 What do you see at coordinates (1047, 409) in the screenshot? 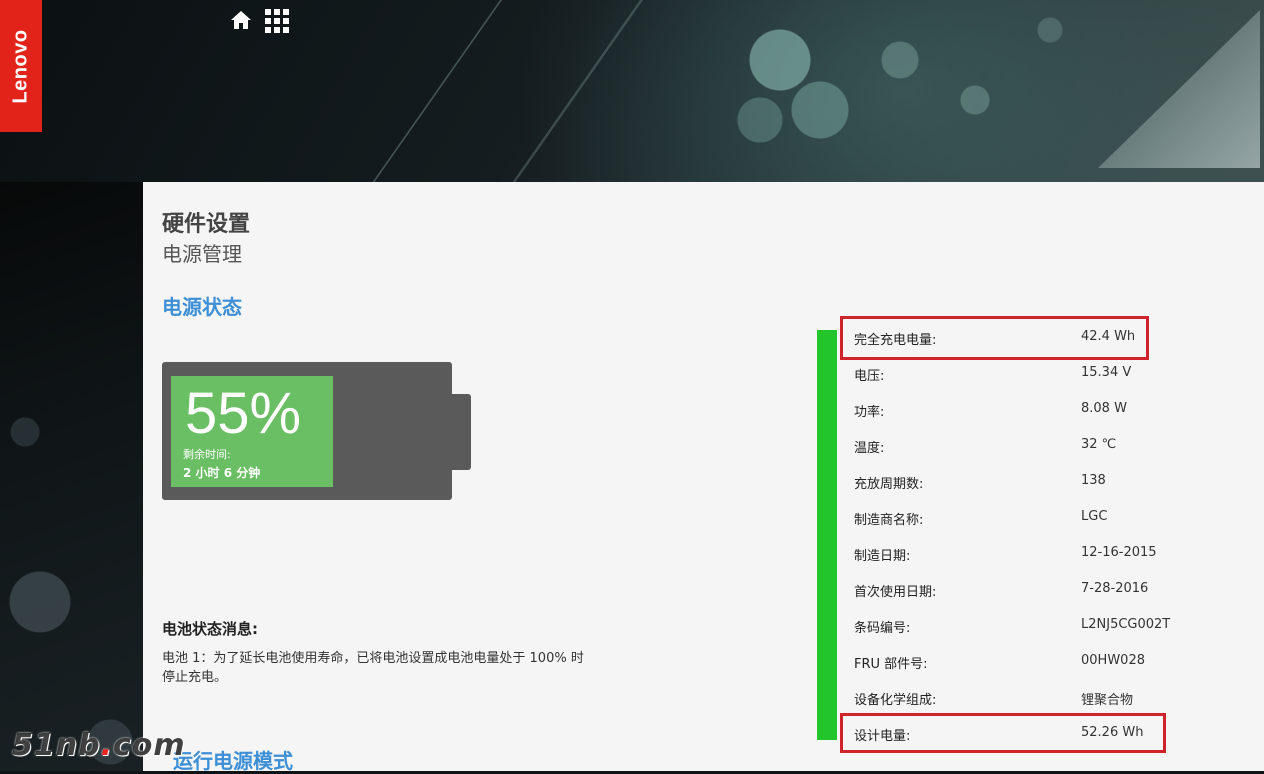
I see `property-row: 功率: 8.08 W` at bounding box center [1047, 409].